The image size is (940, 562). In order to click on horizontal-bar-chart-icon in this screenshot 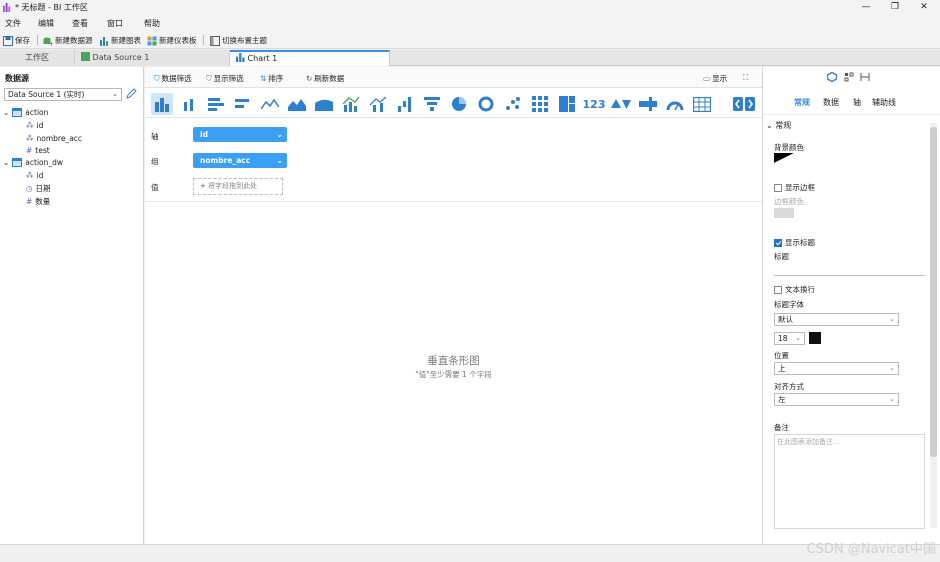, I will do `click(216, 104)`.